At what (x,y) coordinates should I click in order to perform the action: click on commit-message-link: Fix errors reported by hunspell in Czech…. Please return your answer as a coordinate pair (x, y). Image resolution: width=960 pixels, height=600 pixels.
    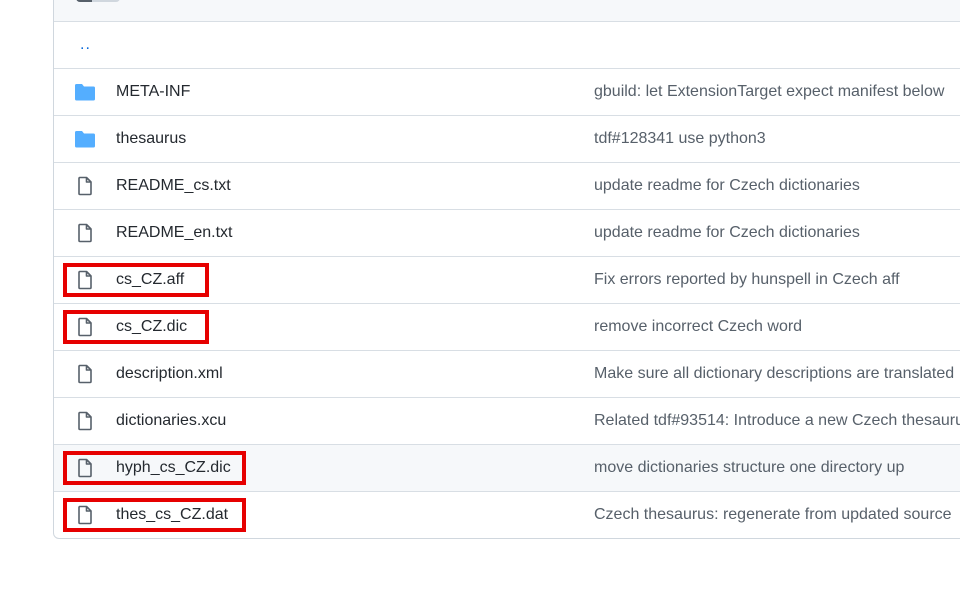
    Looking at the image, I should click on (747, 280).